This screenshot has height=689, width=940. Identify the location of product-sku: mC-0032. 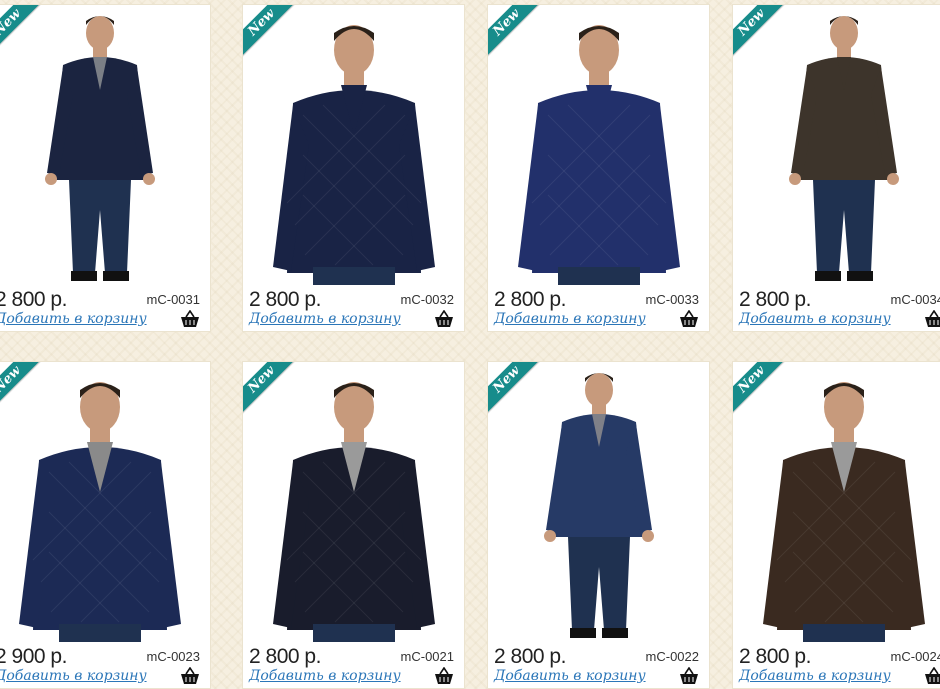
(427, 299).